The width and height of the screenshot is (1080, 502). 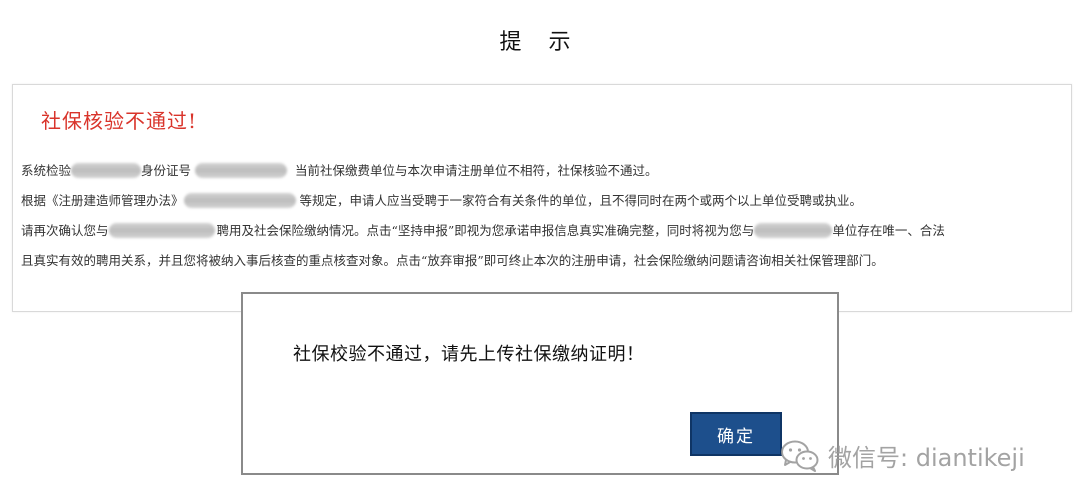 I want to click on line1-suffix: 当前社保缴费单位与本次申请注册单位不相符，社保核验不通过。, so click(x=476, y=170).